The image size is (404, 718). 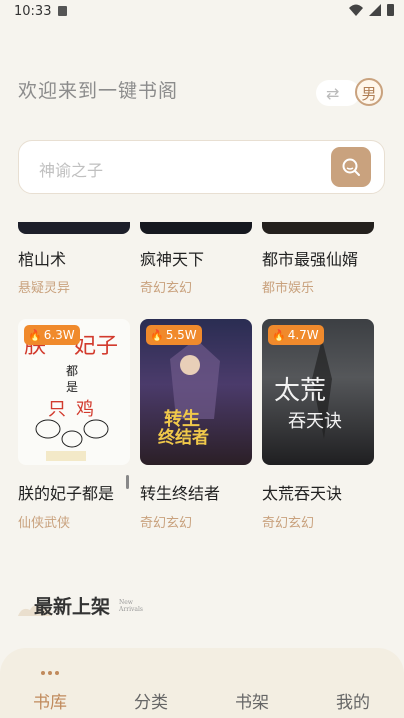 What do you see at coordinates (302, 493) in the screenshot?
I see `book-title: 太荒吞天诀` at bounding box center [302, 493].